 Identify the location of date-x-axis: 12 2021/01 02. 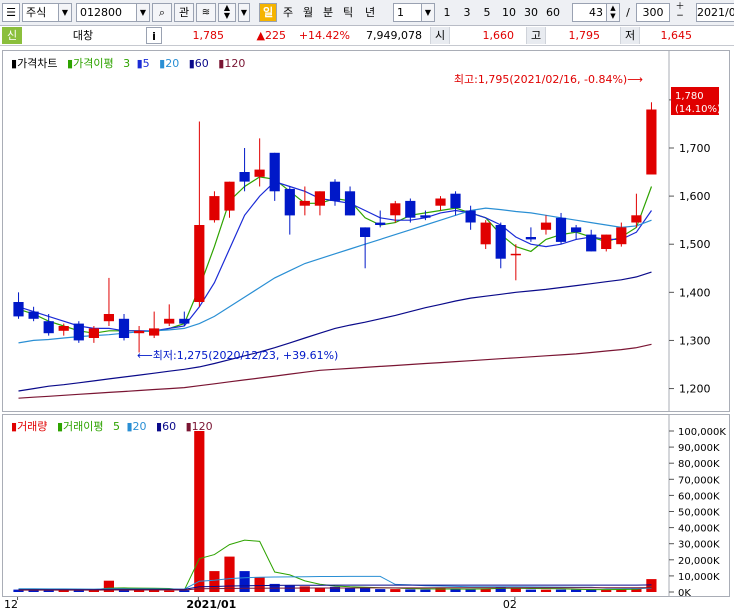
(260, 603).